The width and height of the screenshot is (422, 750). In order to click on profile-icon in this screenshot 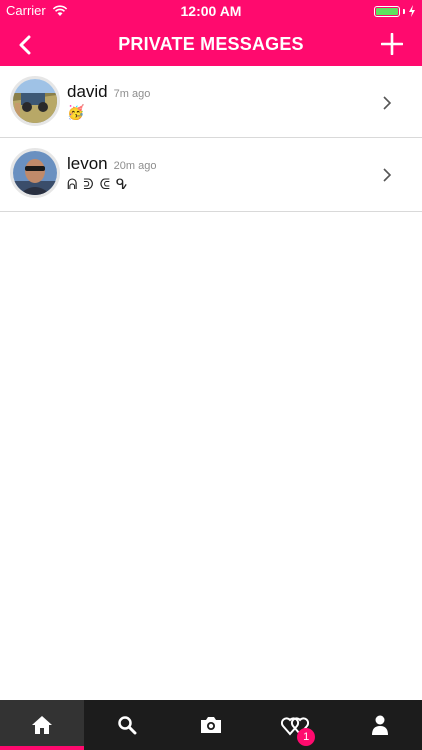, I will do `click(379, 725)`.